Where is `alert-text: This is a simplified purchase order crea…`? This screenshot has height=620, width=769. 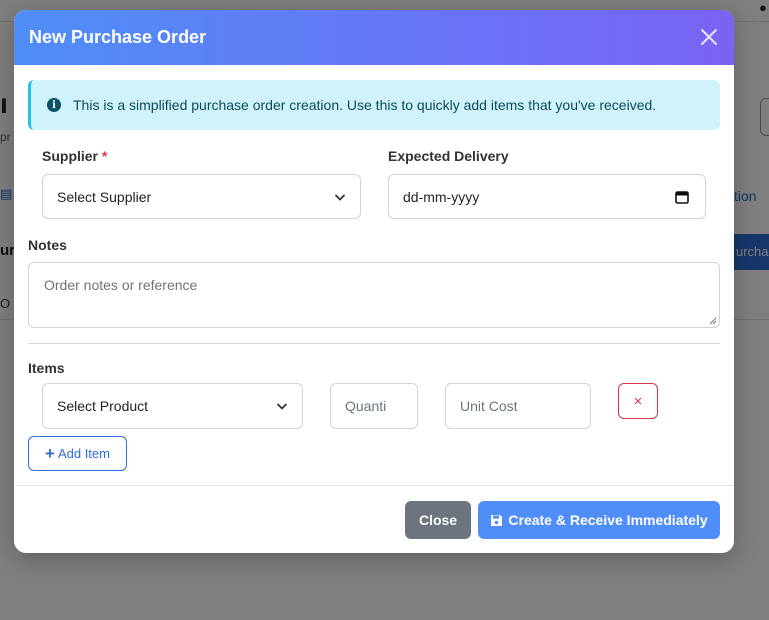
alert-text: This is a simplified purchase order crea… is located at coordinates (365, 105).